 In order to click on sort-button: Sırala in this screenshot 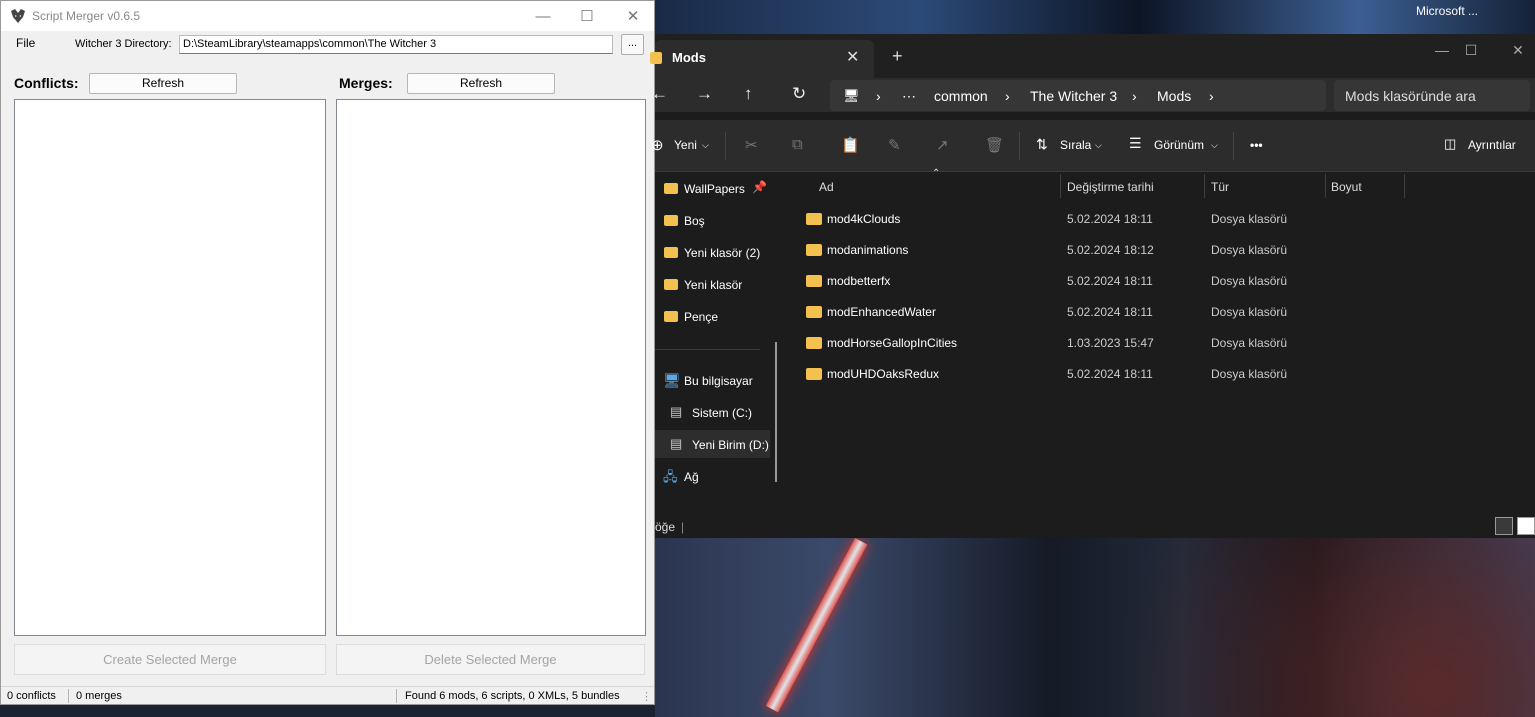, I will do `click(1075, 145)`.